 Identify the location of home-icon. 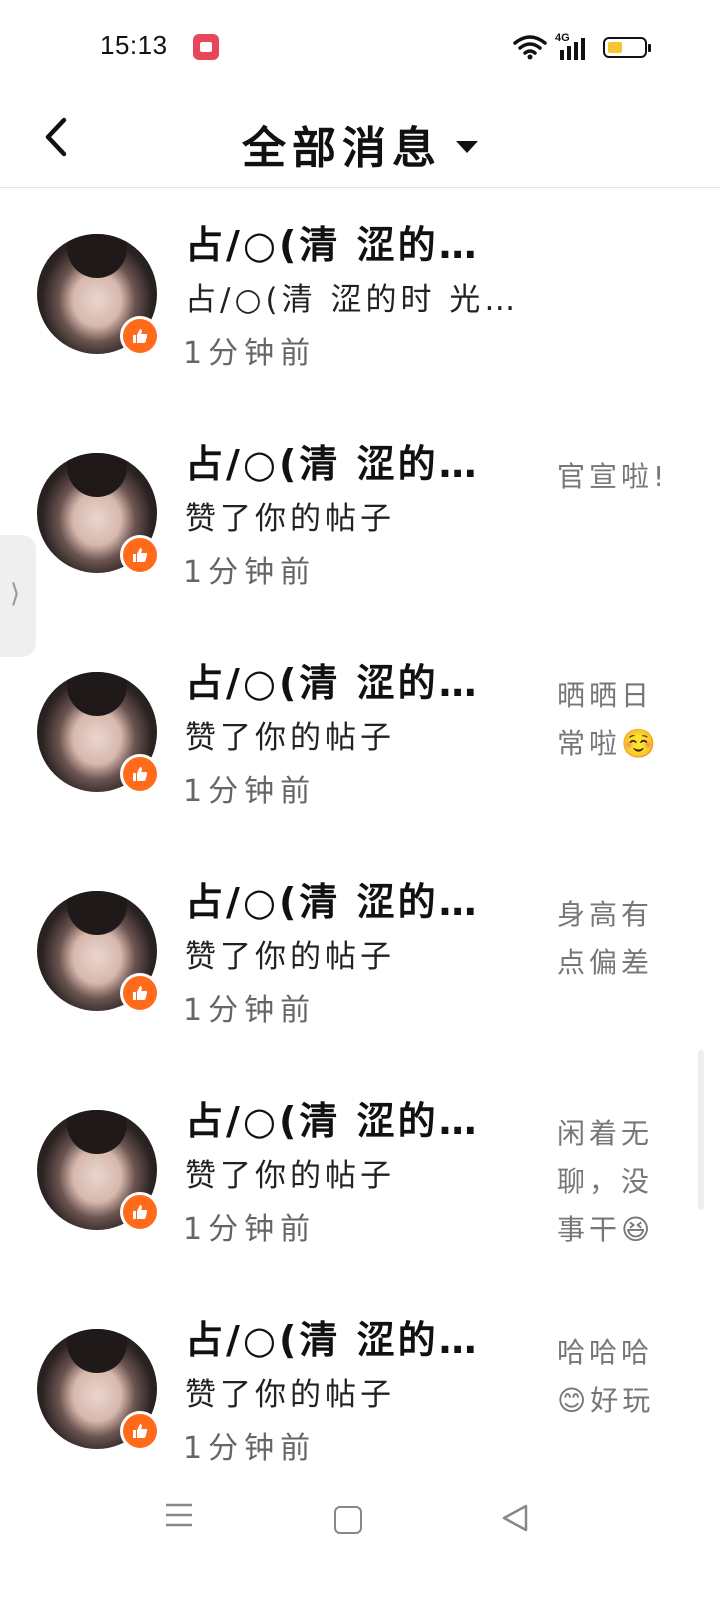
(348, 1520).